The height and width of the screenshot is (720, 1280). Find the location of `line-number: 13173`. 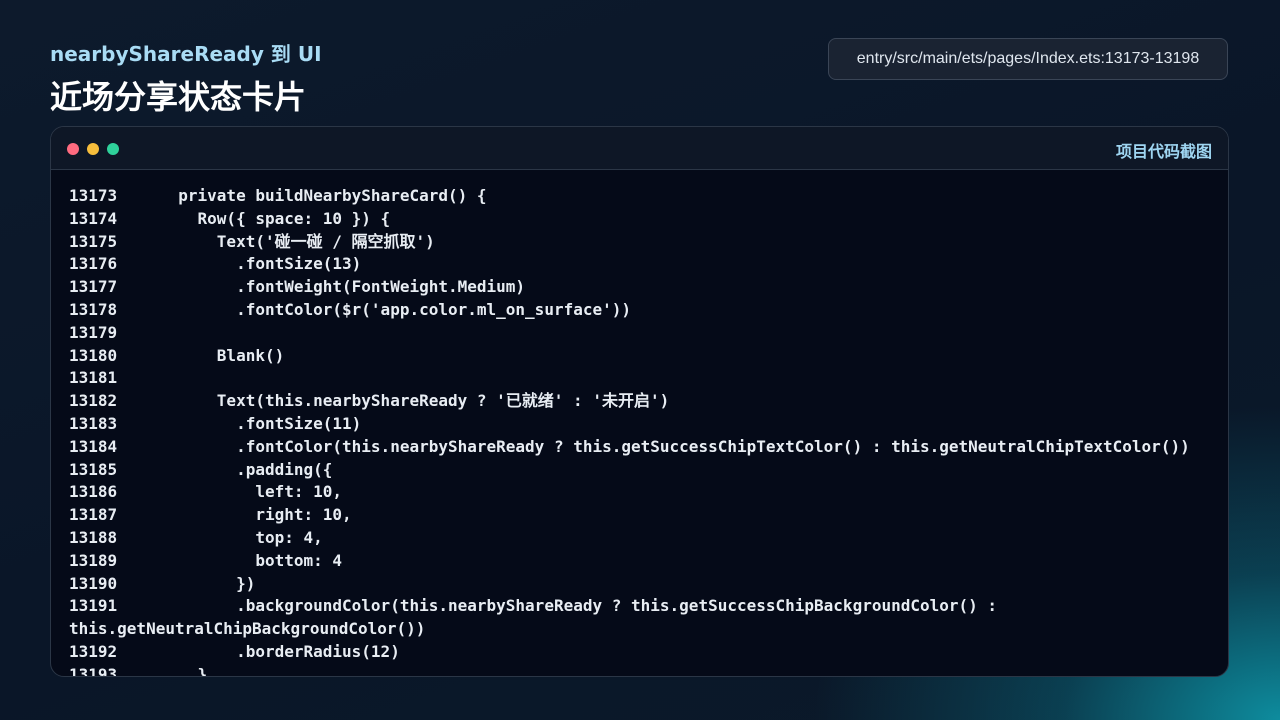

line-number: 13173 is located at coordinates (93, 195).